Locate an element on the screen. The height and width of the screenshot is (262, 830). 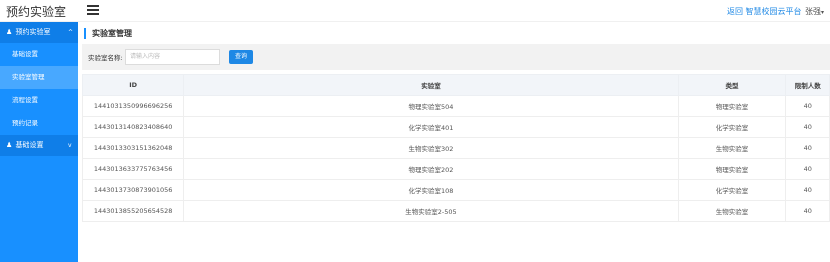
cell-lab: 物理实验室504 is located at coordinates (431, 106).